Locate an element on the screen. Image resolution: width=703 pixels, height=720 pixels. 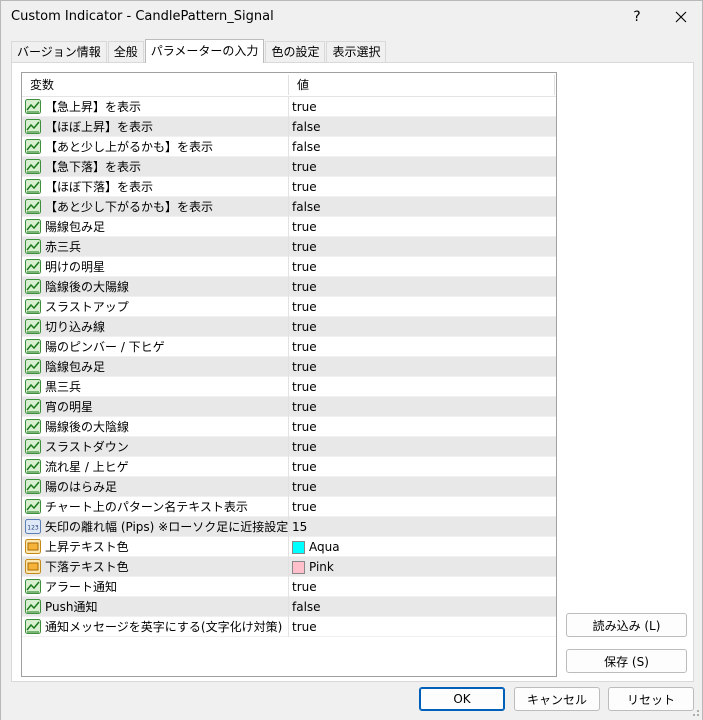
table-row: 陽のはらみ足 true is located at coordinates (289, 487).